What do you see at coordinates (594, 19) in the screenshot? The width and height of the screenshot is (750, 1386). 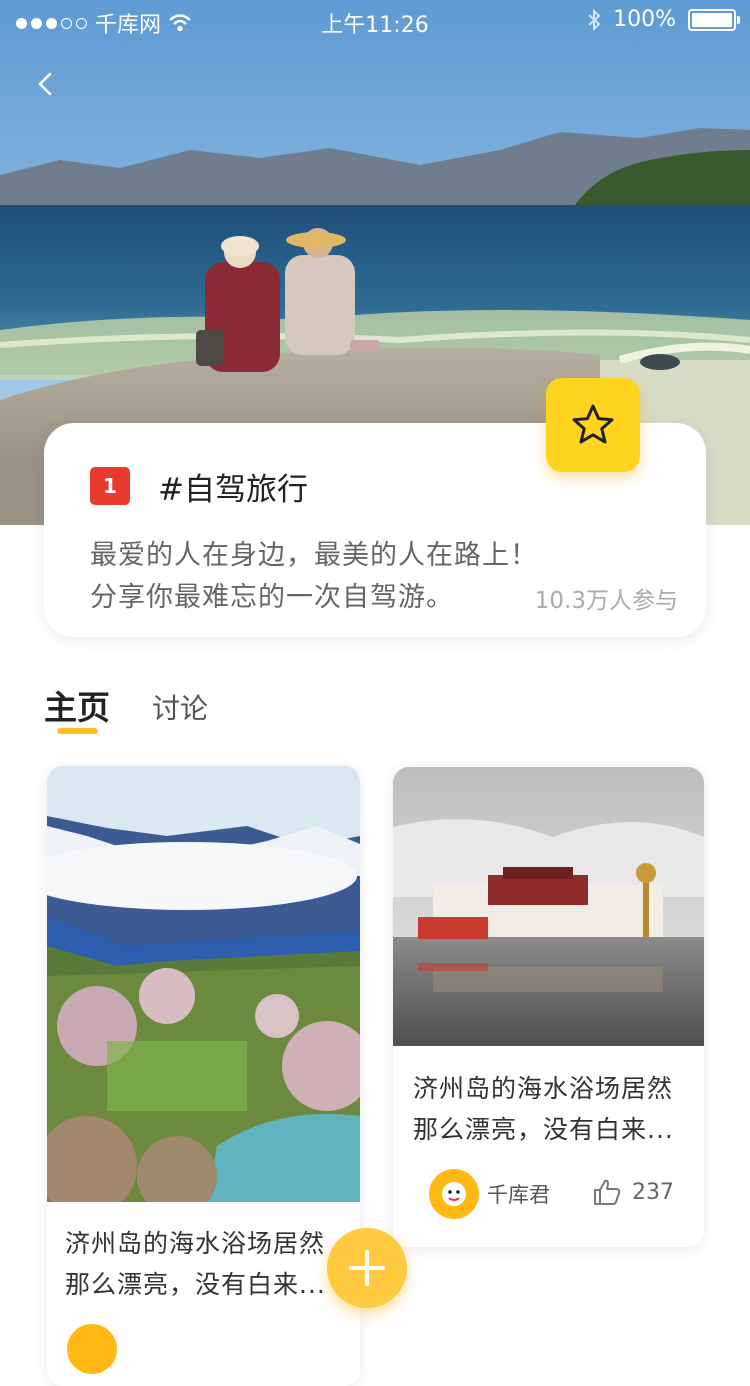 I see `bluetooth-icon` at bounding box center [594, 19].